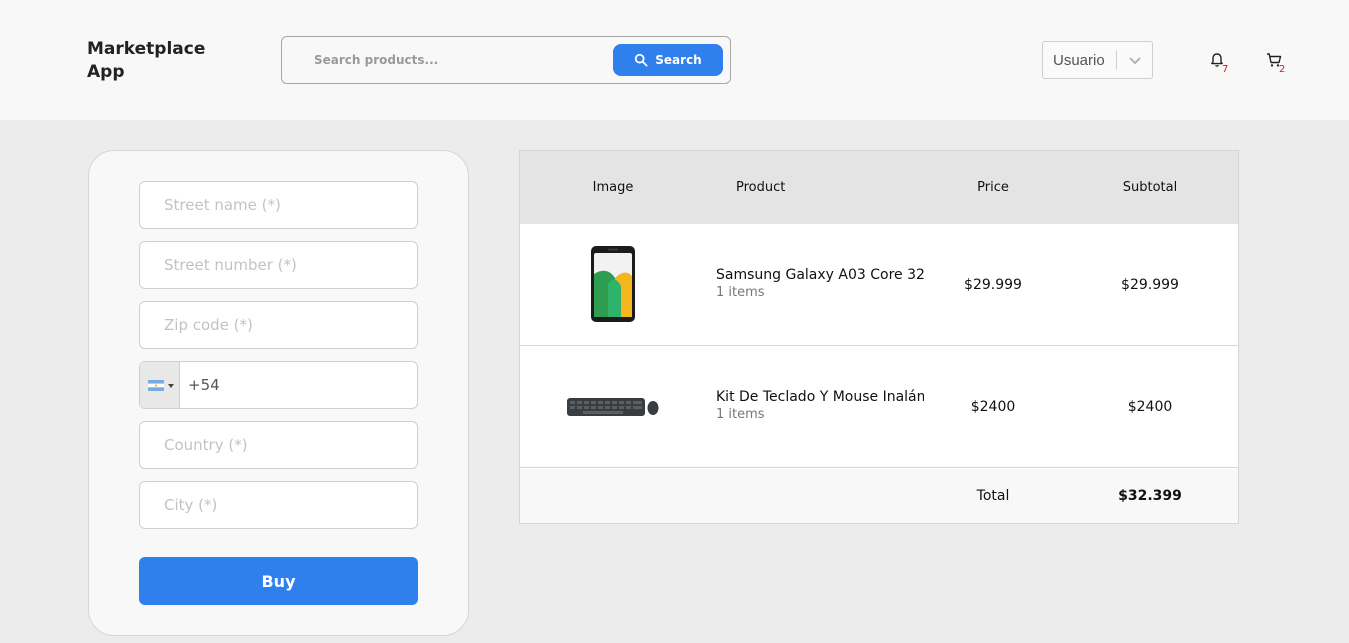 This screenshot has height=643, width=1349. I want to click on zip-code-field, so click(278, 325).